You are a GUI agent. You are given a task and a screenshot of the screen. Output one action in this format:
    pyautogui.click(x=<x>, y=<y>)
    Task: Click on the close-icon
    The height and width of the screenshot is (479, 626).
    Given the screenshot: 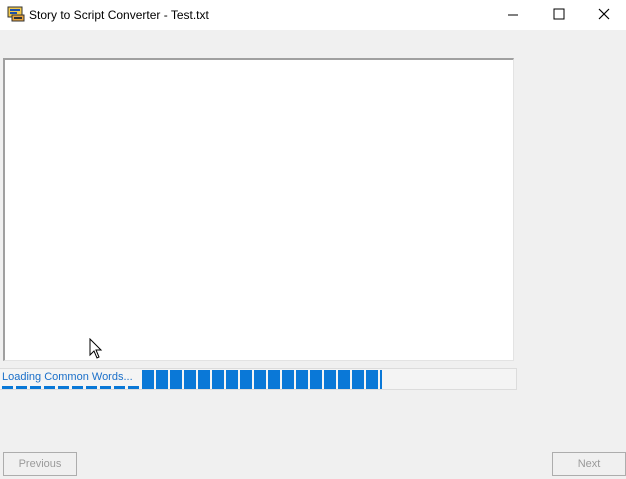 What is the action you would take?
    pyautogui.click(x=604, y=14)
    